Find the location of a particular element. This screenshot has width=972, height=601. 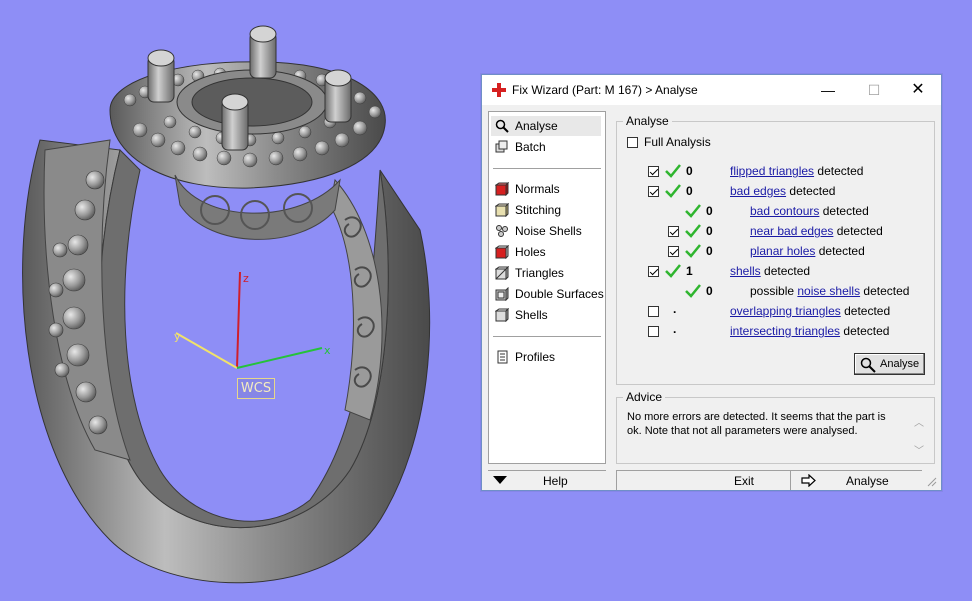

near-bad-edges-row: near bad edges detected is located at coordinates (816, 231).